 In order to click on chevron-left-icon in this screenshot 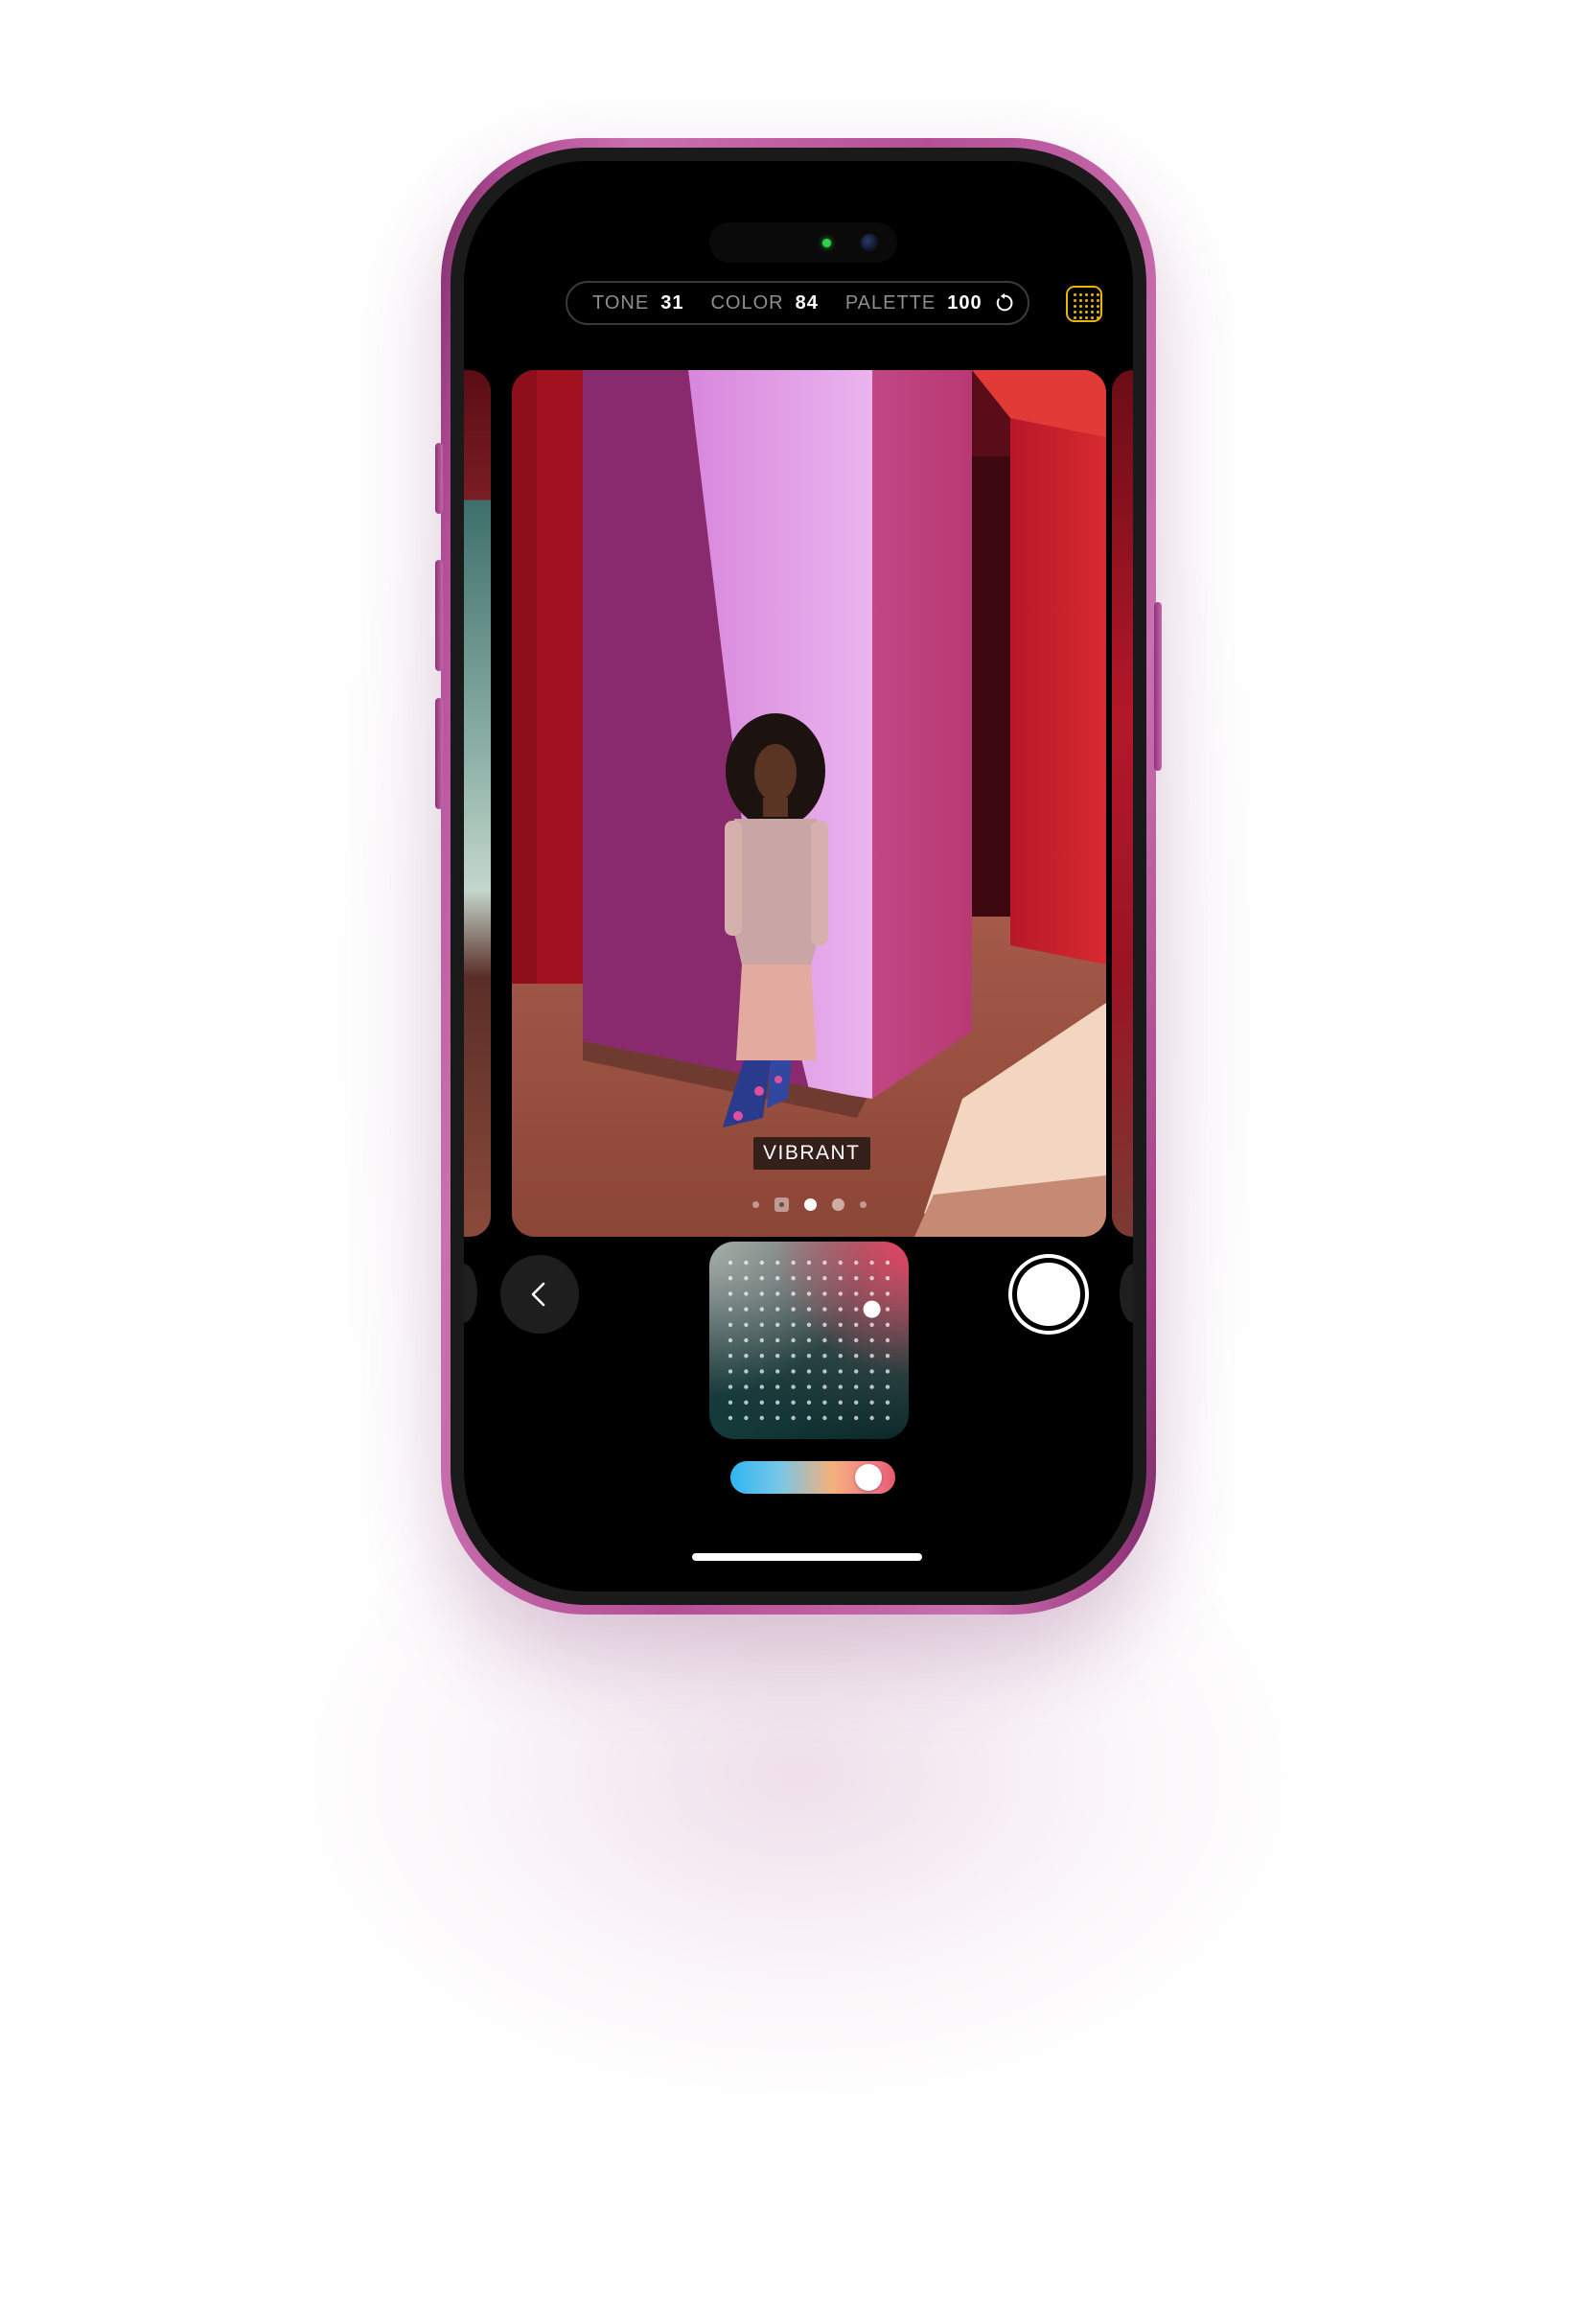, I will do `click(538, 1294)`.